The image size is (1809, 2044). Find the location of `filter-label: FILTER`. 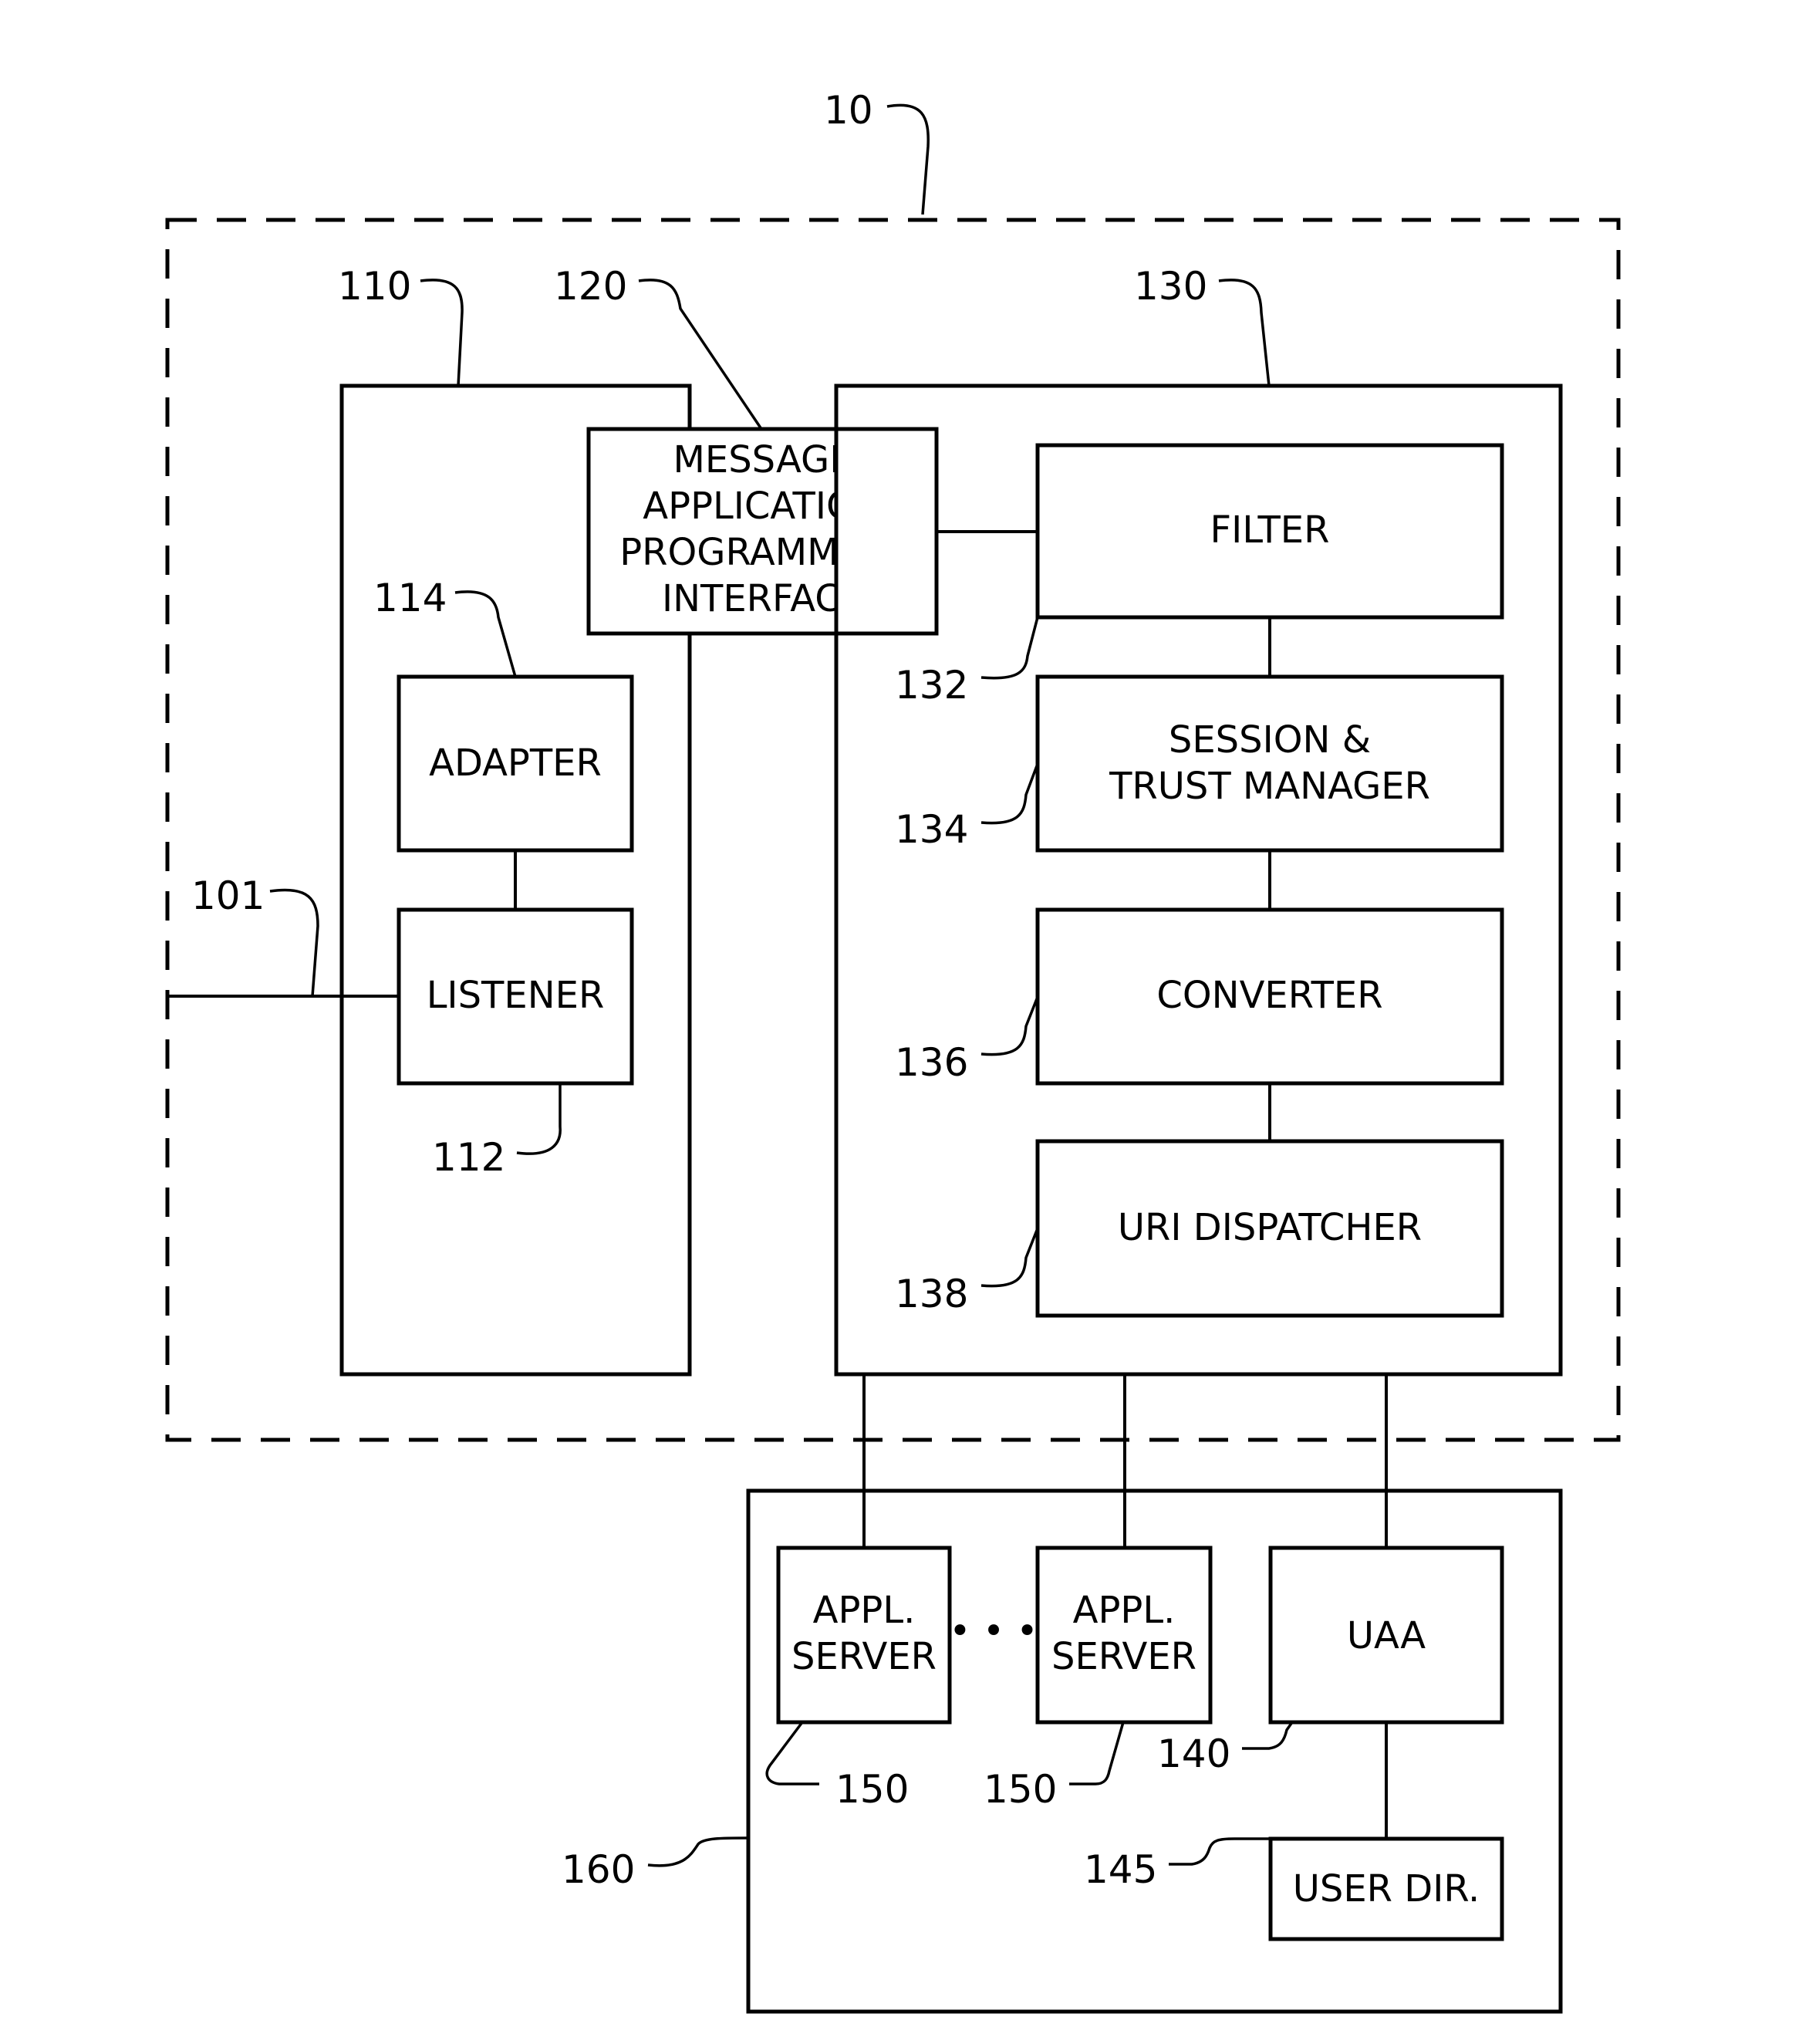

filter-label: FILTER is located at coordinates (1270, 530).